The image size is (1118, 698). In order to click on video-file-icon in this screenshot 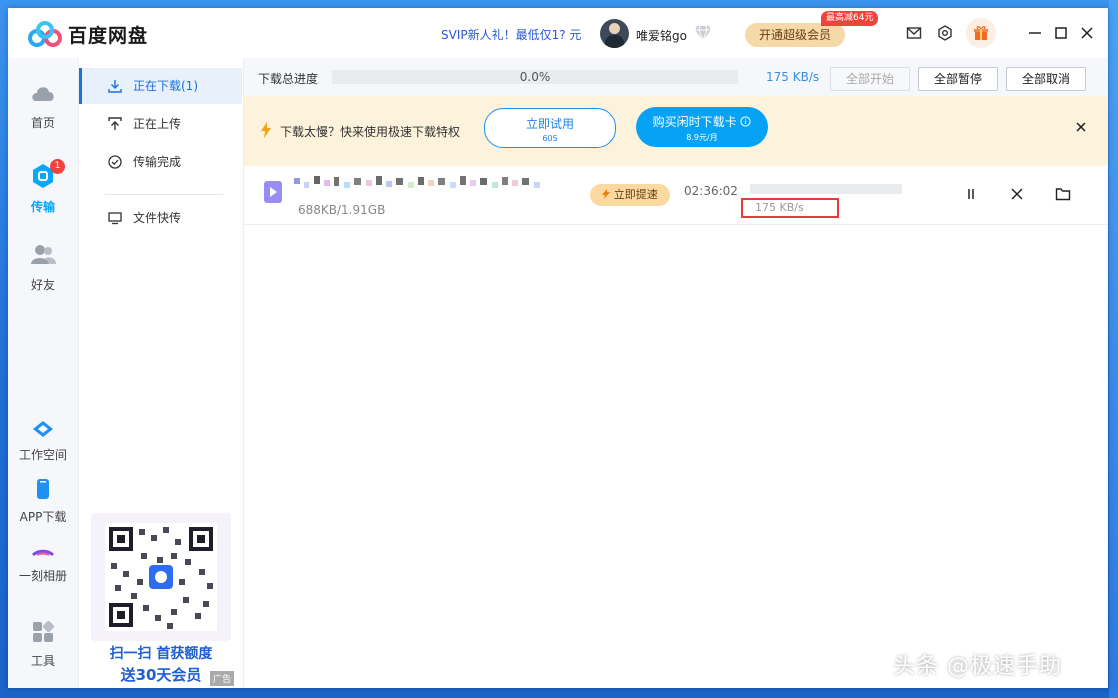, I will do `click(273, 192)`.